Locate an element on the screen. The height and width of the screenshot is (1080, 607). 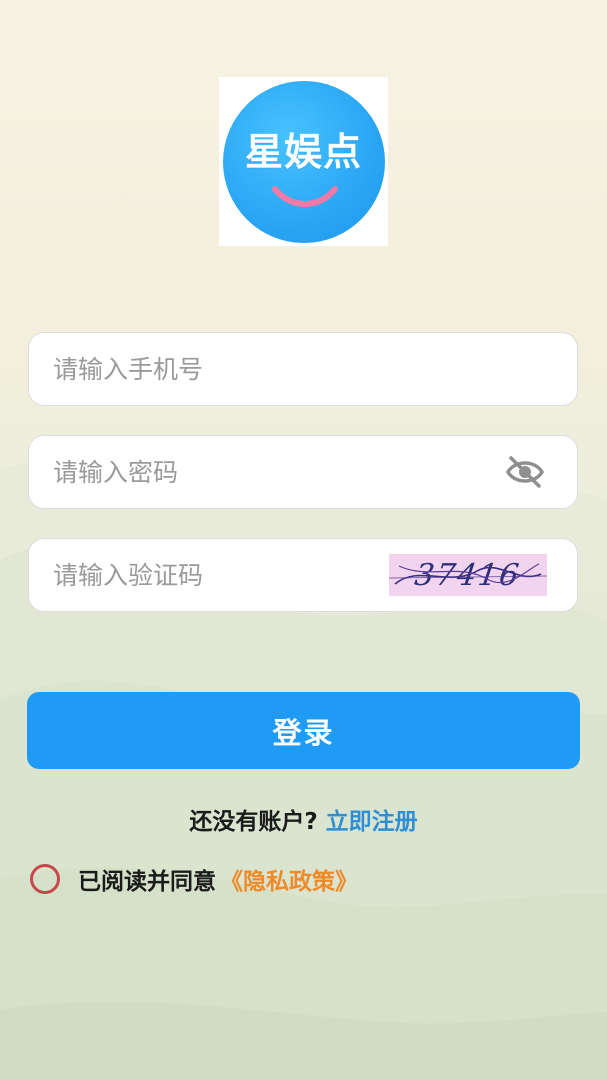
smile-icon is located at coordinates (304, 196).